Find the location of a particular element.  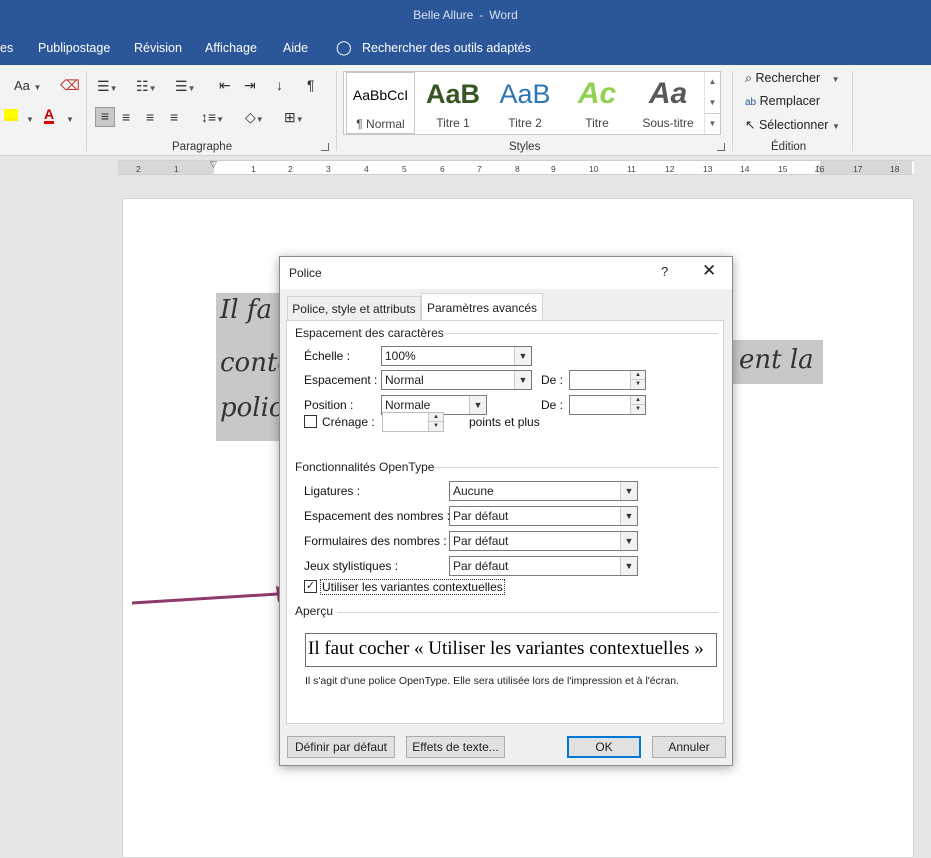

justify-icon: ≡ is located at coordinates (174, 117).